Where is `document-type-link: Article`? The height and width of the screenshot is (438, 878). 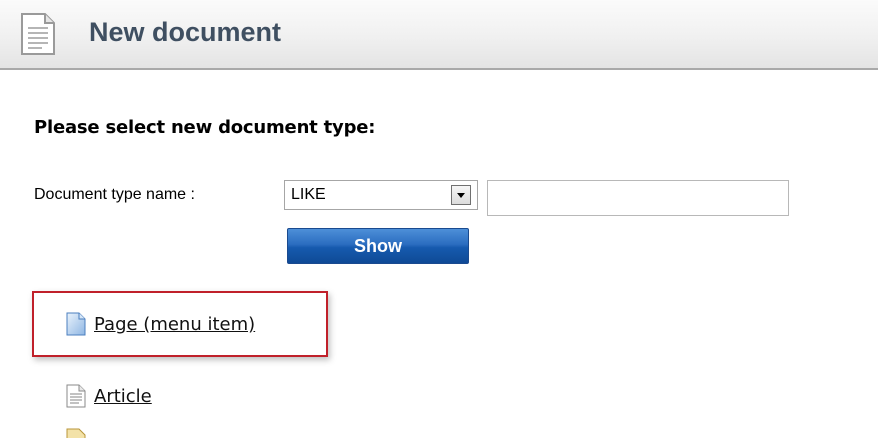
document-type-link: Article is located at coordinates (123, 396).